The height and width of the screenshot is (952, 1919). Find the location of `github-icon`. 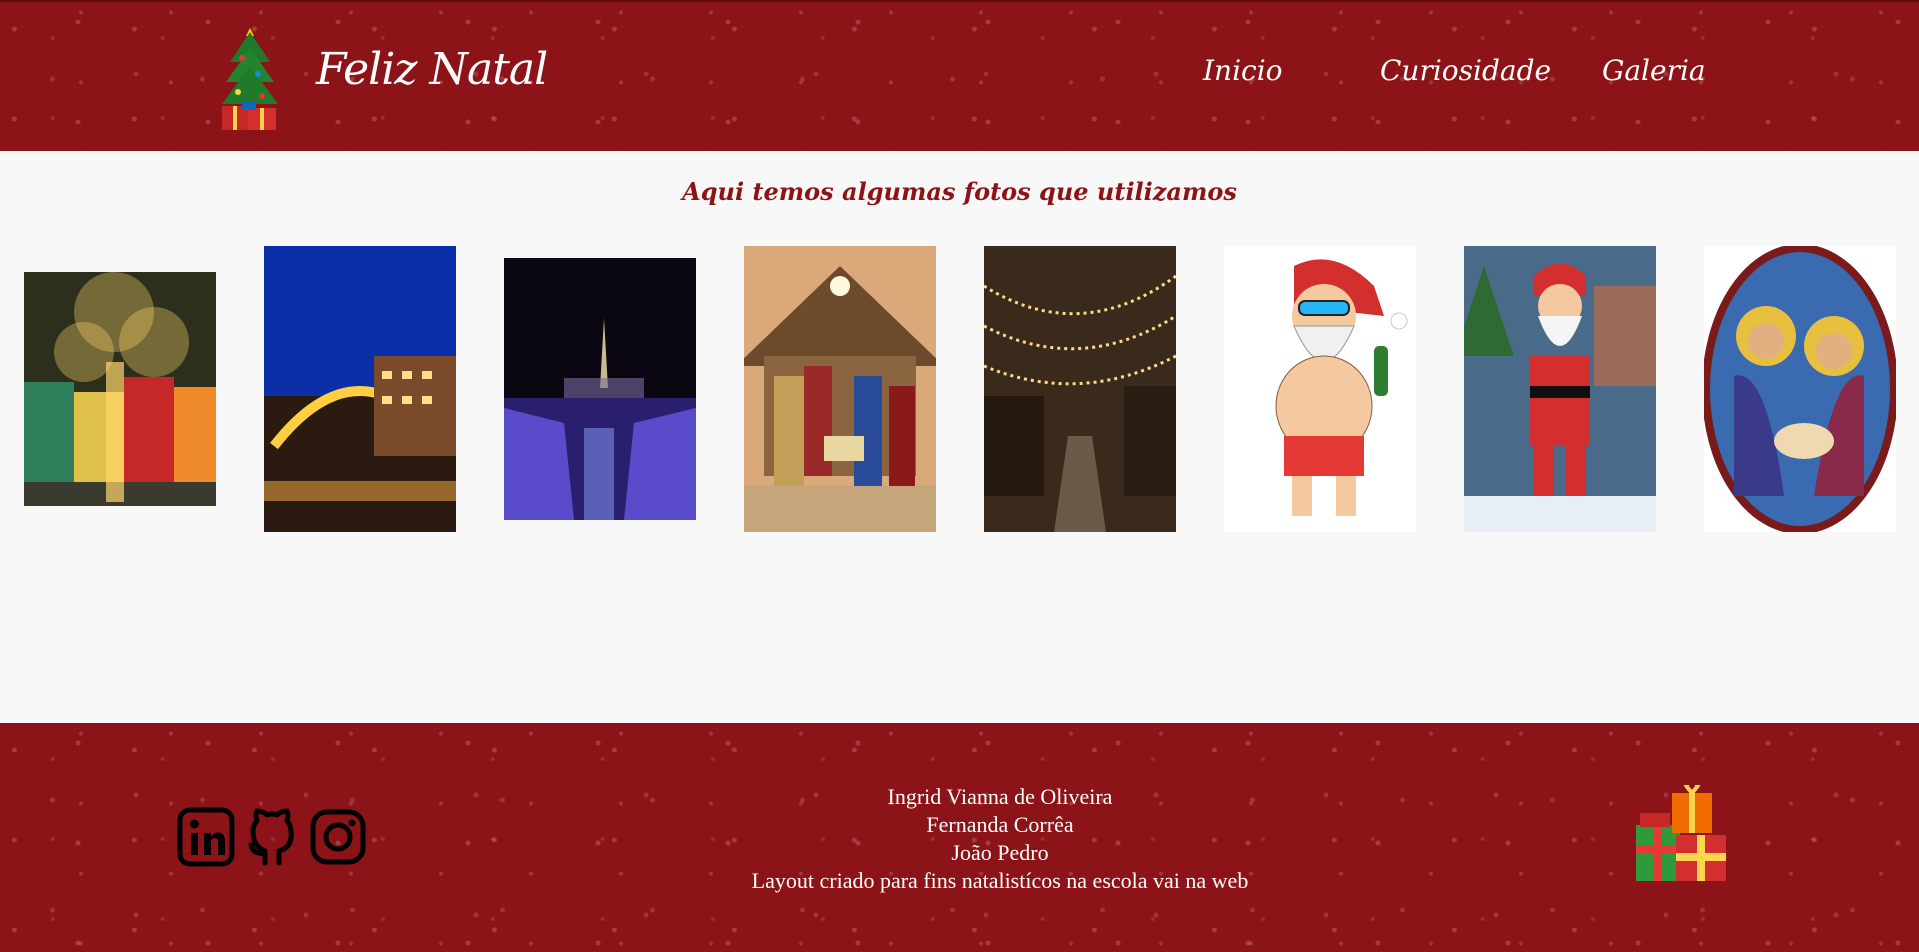

github-icon is located at coordinates (272, 837).